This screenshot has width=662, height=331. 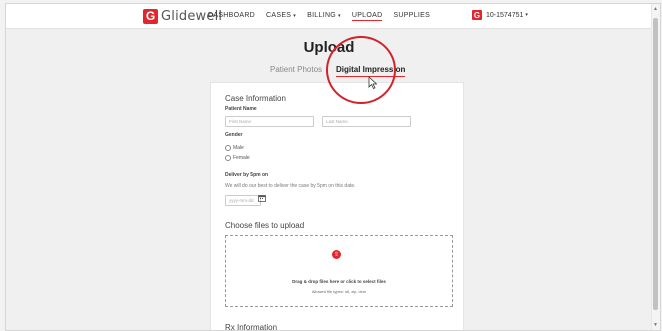 I want to click on account-id: 10-1574751, so click(x=505, y=15).